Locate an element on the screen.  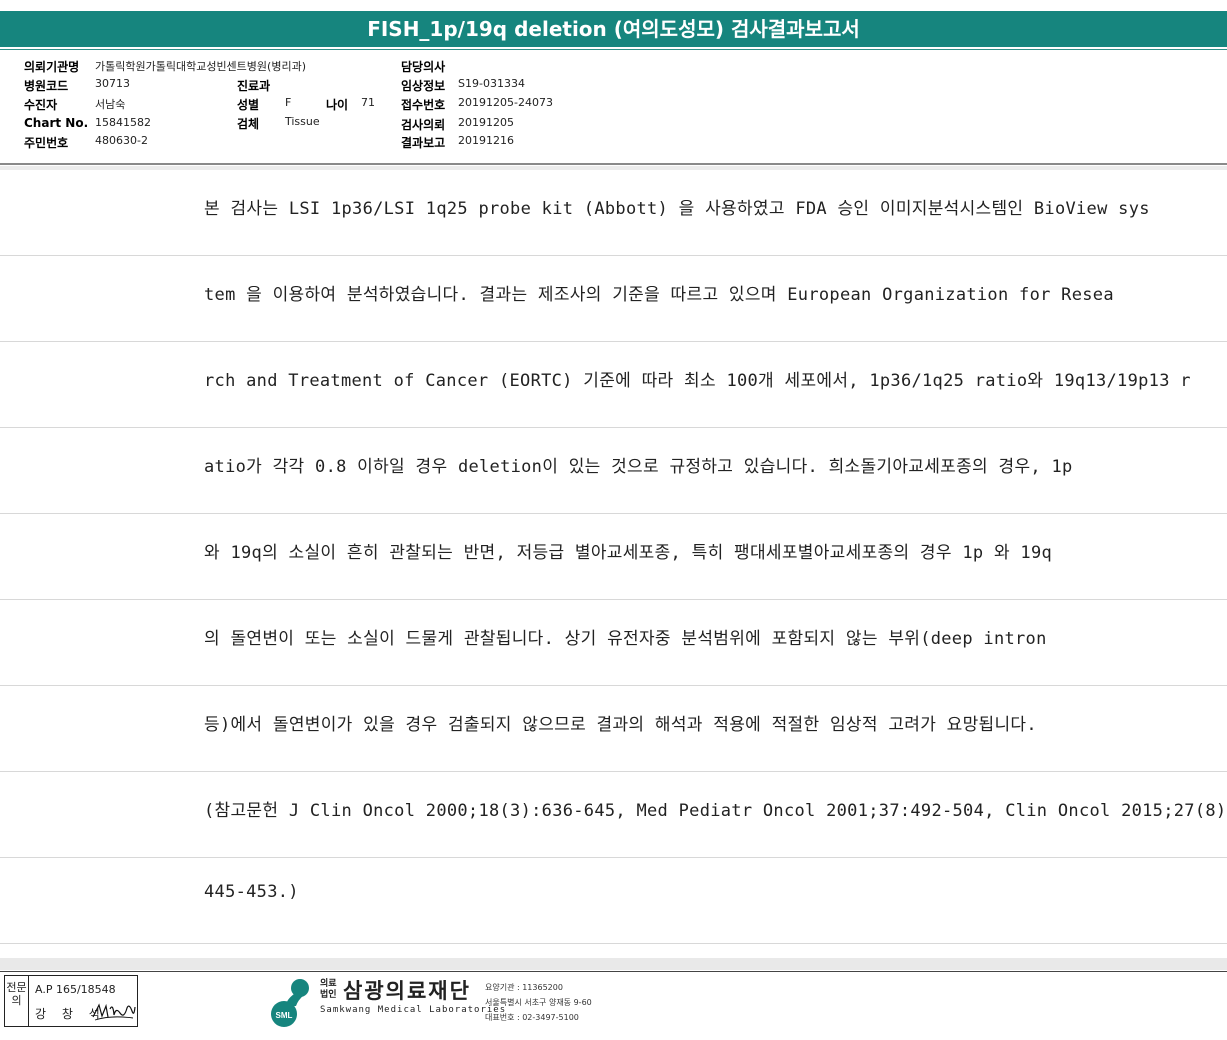
department-label: 진료과 is located at coordinates (254, 86).